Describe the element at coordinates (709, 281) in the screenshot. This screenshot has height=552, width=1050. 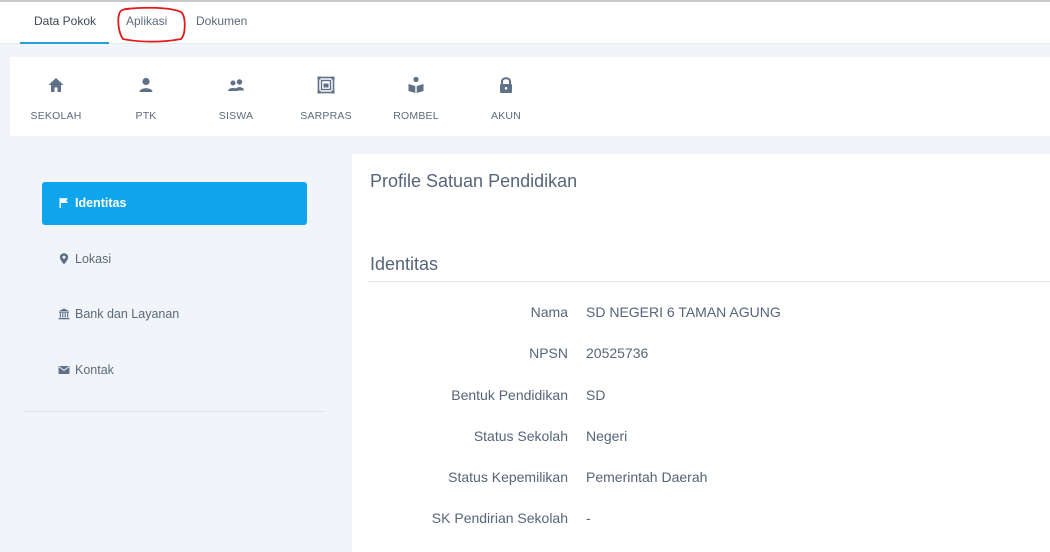
I see `section-divider` at that location.